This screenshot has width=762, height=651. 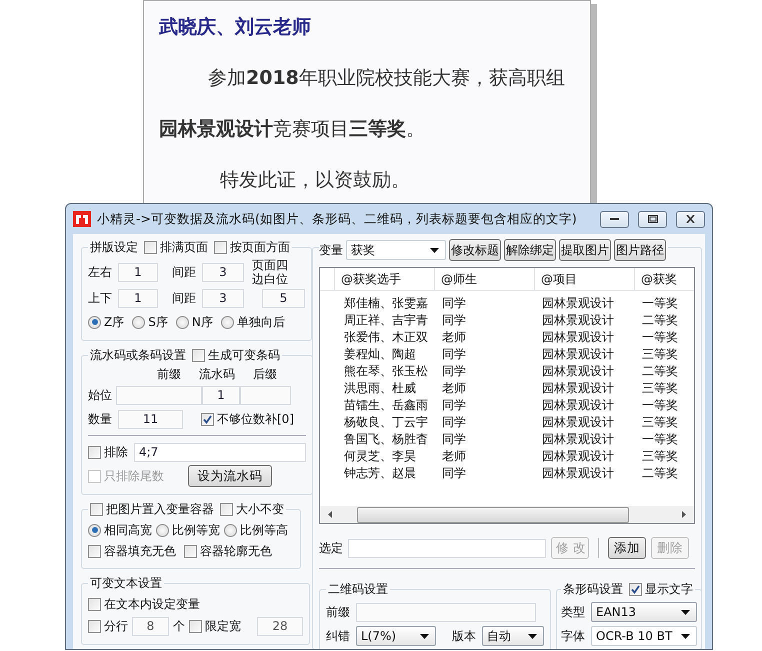 What do you see at coordinates (380, 354) in the screenshot?
I see `table-cell-text: 姜程灿、陶超` at bounding box center [380, 354].